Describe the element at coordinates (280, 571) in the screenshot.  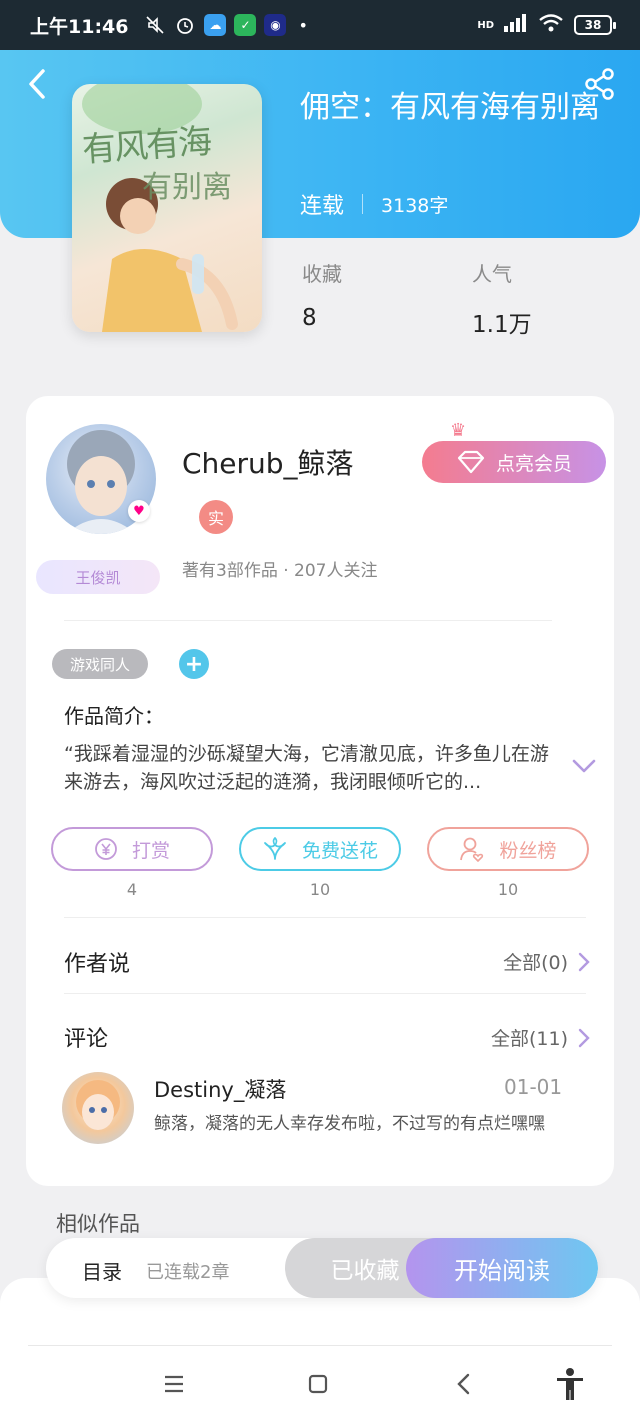
I see `author-stats: 著有3部作品 · 207人关注` at that location.